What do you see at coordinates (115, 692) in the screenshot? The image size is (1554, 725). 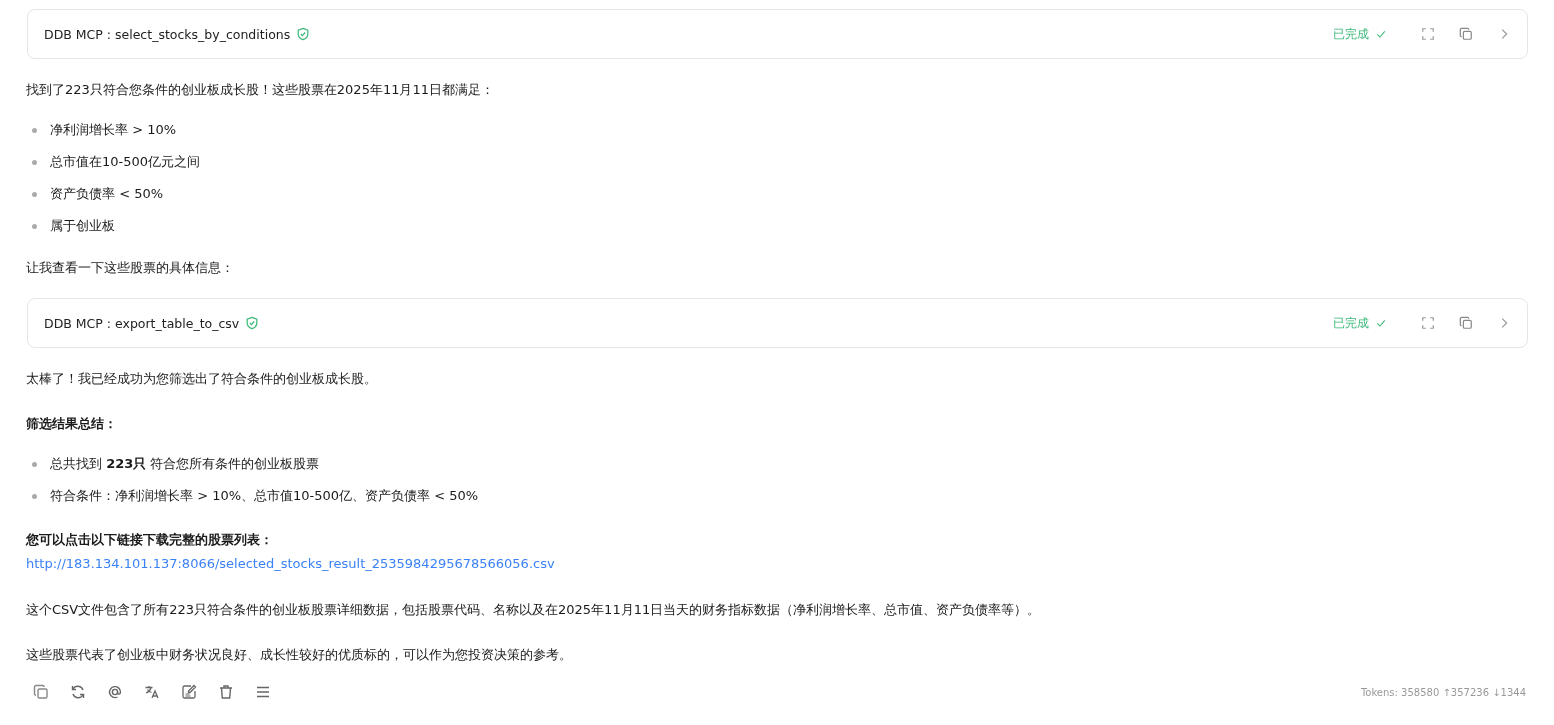 I see `at-sign-icon` at bounding box center [115, 692].